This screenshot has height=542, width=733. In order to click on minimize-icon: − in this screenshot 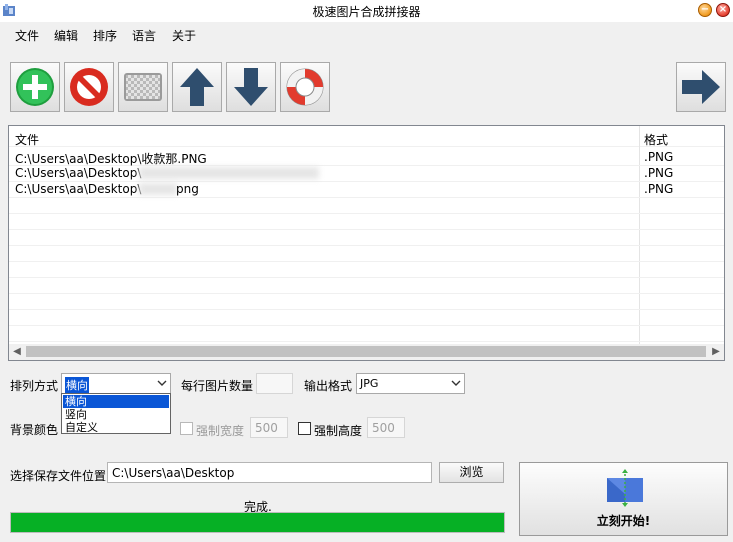, I will do `click(705, 9)`.